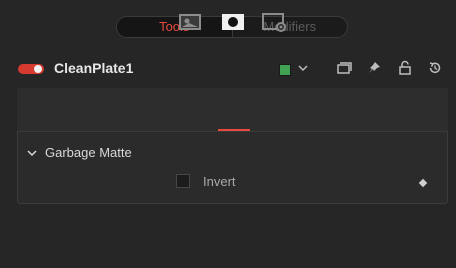 The image size is (456, 268). Describe the element at coordinates (31, 69) in the screenshot. I see `tool-enable-toggle` at that location.